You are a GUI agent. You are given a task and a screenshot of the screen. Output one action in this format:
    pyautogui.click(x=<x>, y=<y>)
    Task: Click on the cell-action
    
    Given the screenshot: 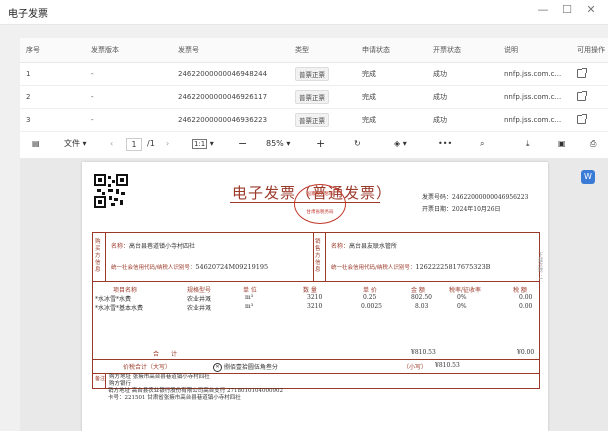 What is the action you would take?
    pyautogui.click(x=589, y=74)
    